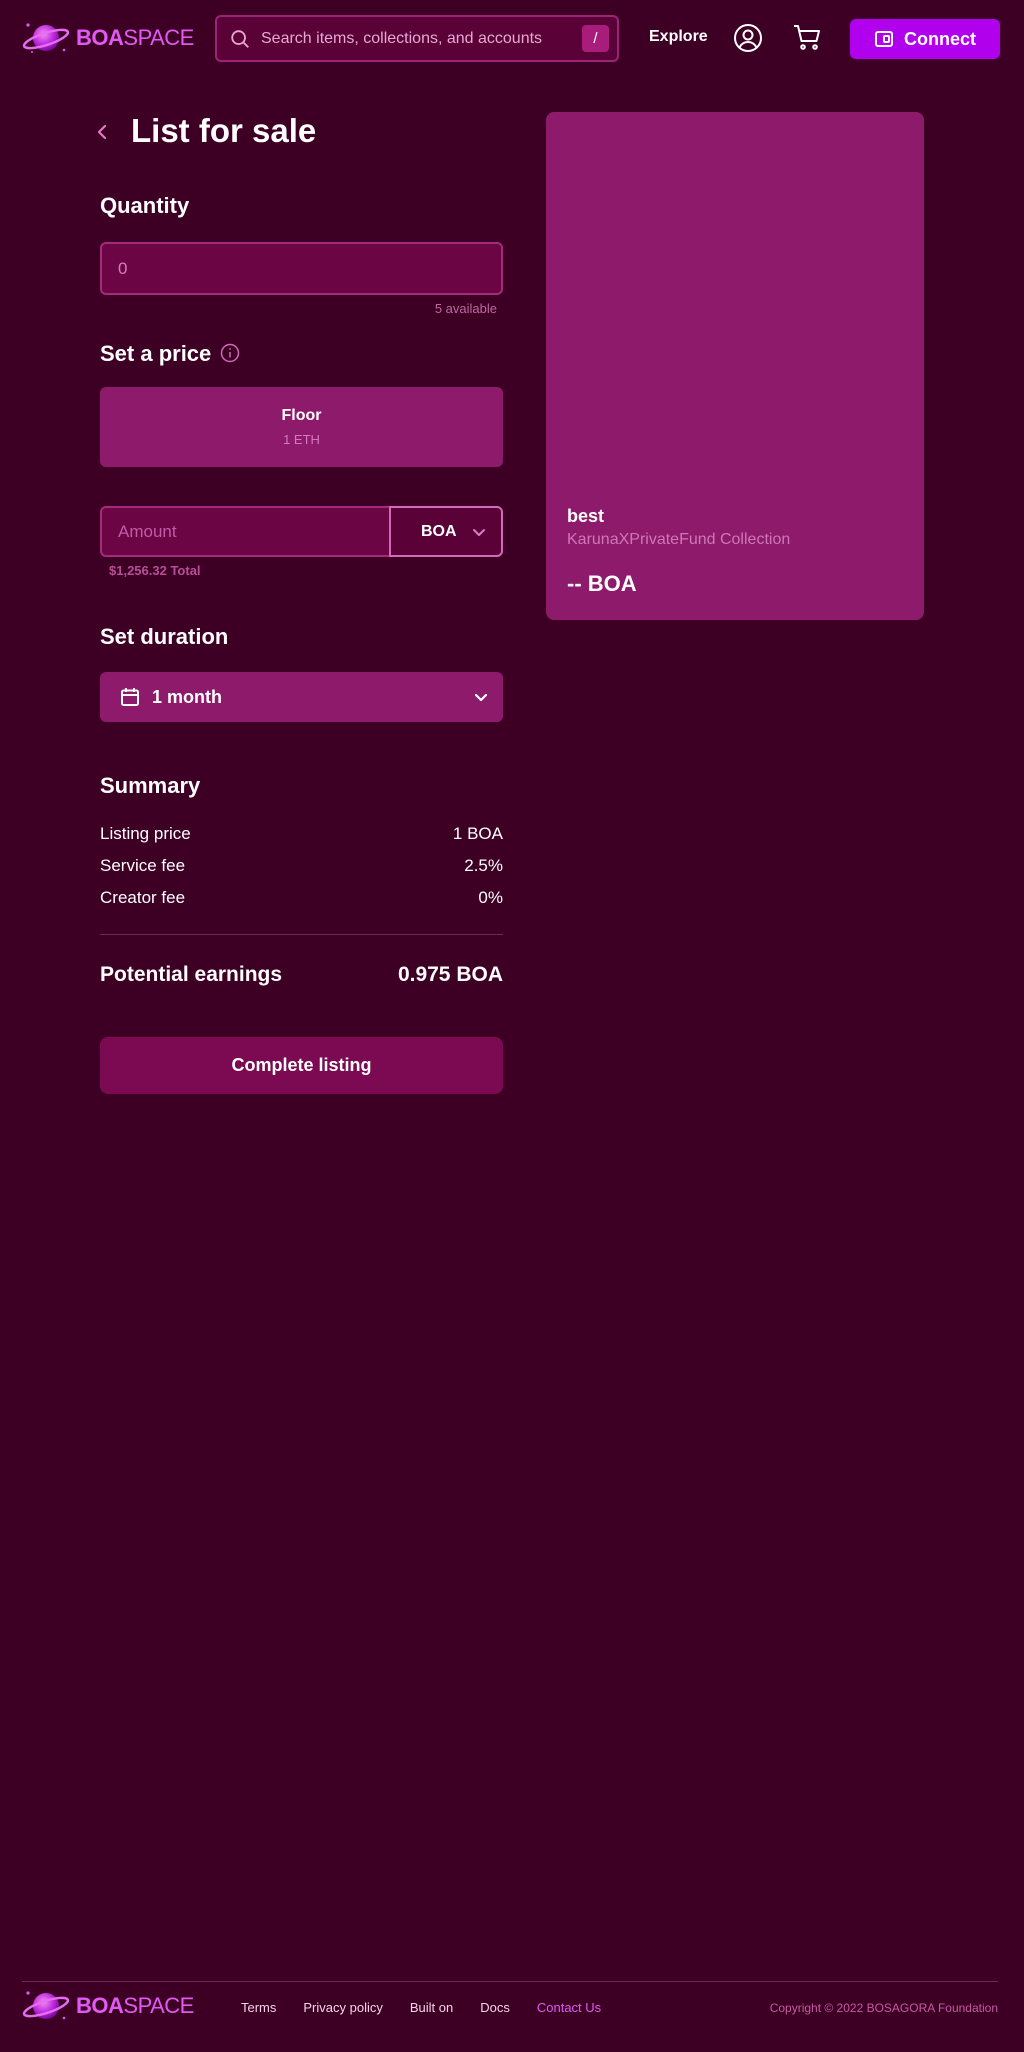 Image resolution: width=1024 pixels, height=2052 pixels. Describe the element at coordinates (884, 39) in the screenshot. I see `wallet-icon` at that location.